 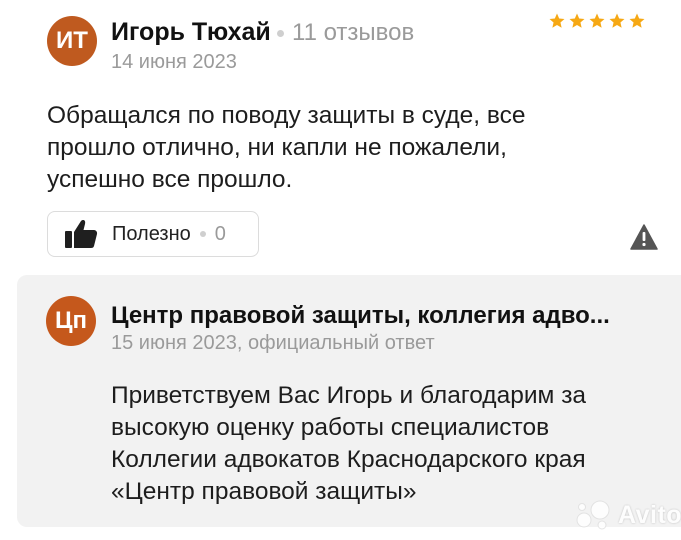 I want to click on avito-watermark-text: Avito, so click(x=649, y=514).